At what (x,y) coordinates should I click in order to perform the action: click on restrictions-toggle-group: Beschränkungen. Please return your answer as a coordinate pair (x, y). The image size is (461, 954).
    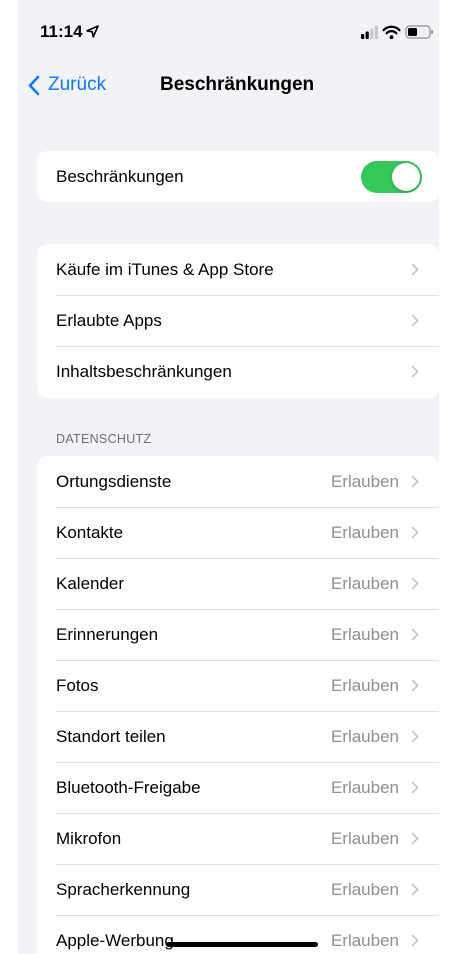
    Looking at the image, I should click on (238, 176).